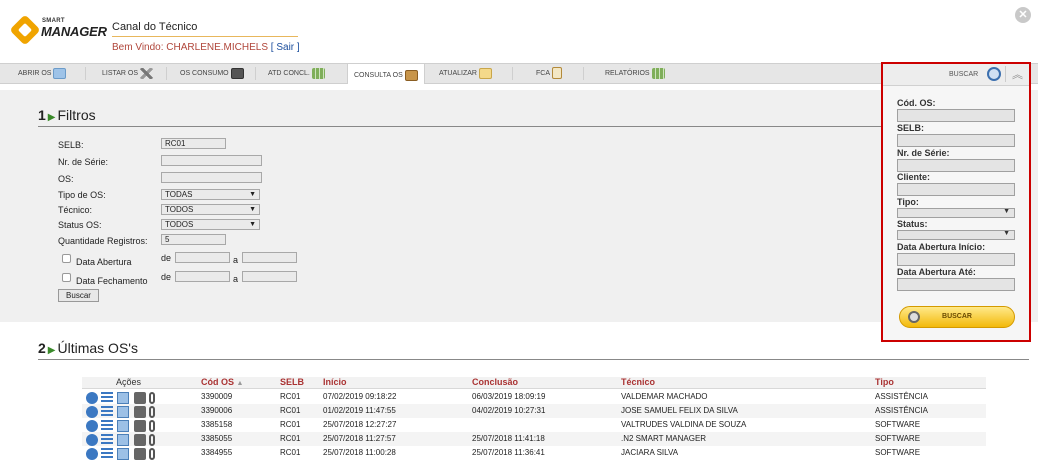  What do you see at coordinates (78, 295) in the screenshot?
I see `buscar-button: Buscar` at bounding box center [78, 295].